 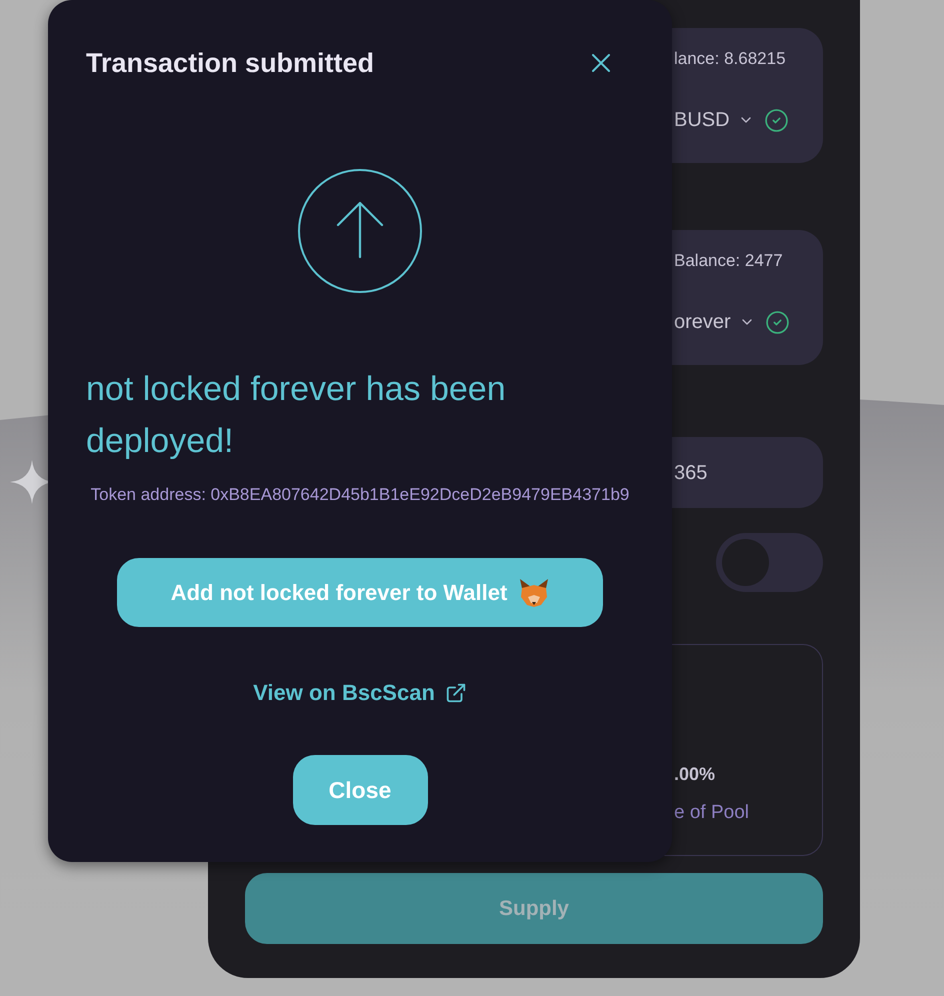 I want to click on deployed-message: not locked forever has been deployed!, so click(x=296, y=415).